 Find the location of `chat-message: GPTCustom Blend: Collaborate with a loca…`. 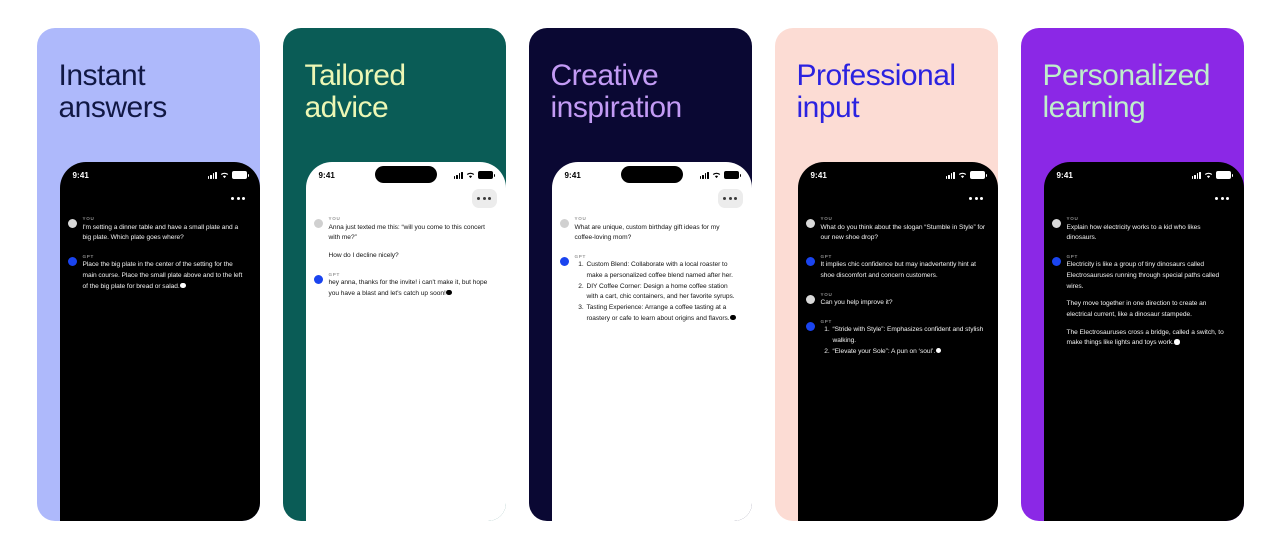

chat-message: GPTCustom Blend: Collaborate with a loca… is located at coordinates (649, 289).